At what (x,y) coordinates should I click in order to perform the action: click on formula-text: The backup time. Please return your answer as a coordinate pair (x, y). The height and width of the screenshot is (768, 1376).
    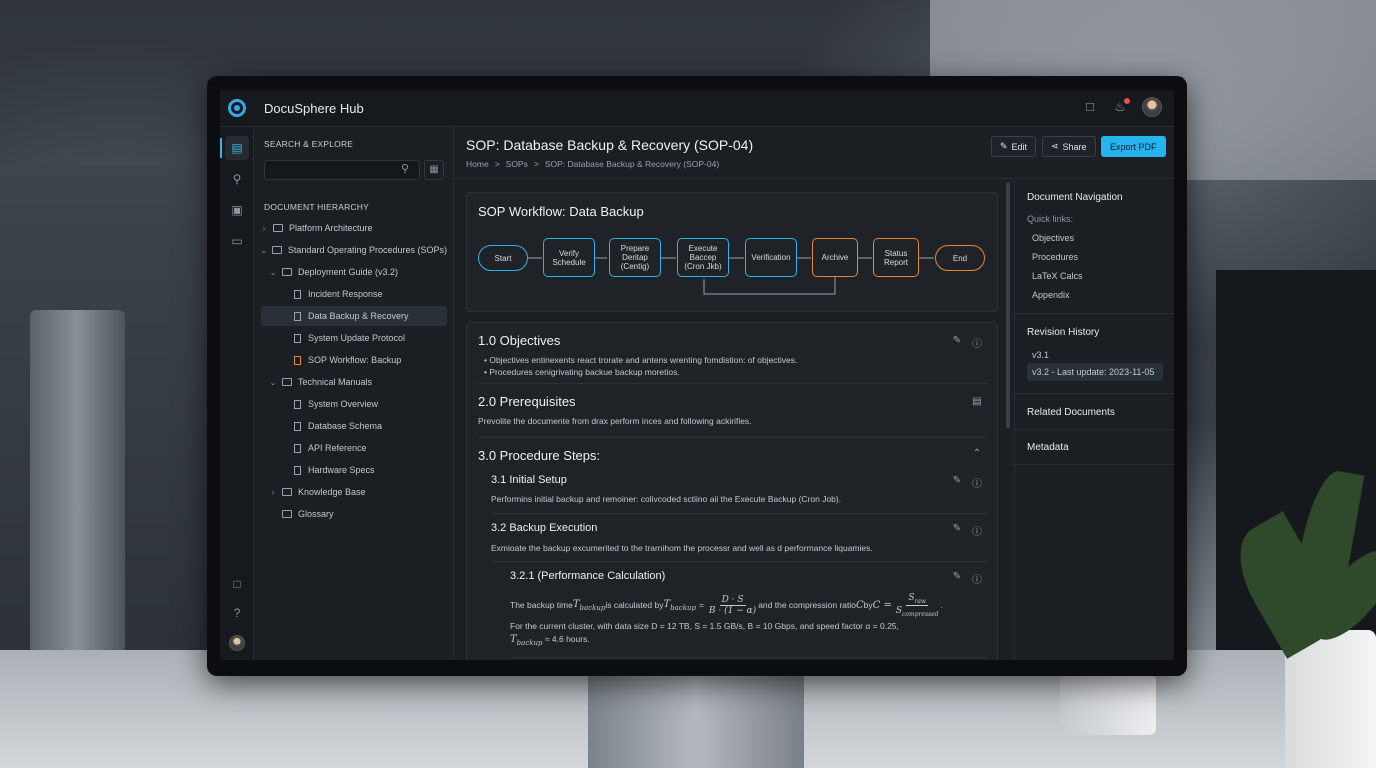
    Looking at the image, I should click on (541, 605).